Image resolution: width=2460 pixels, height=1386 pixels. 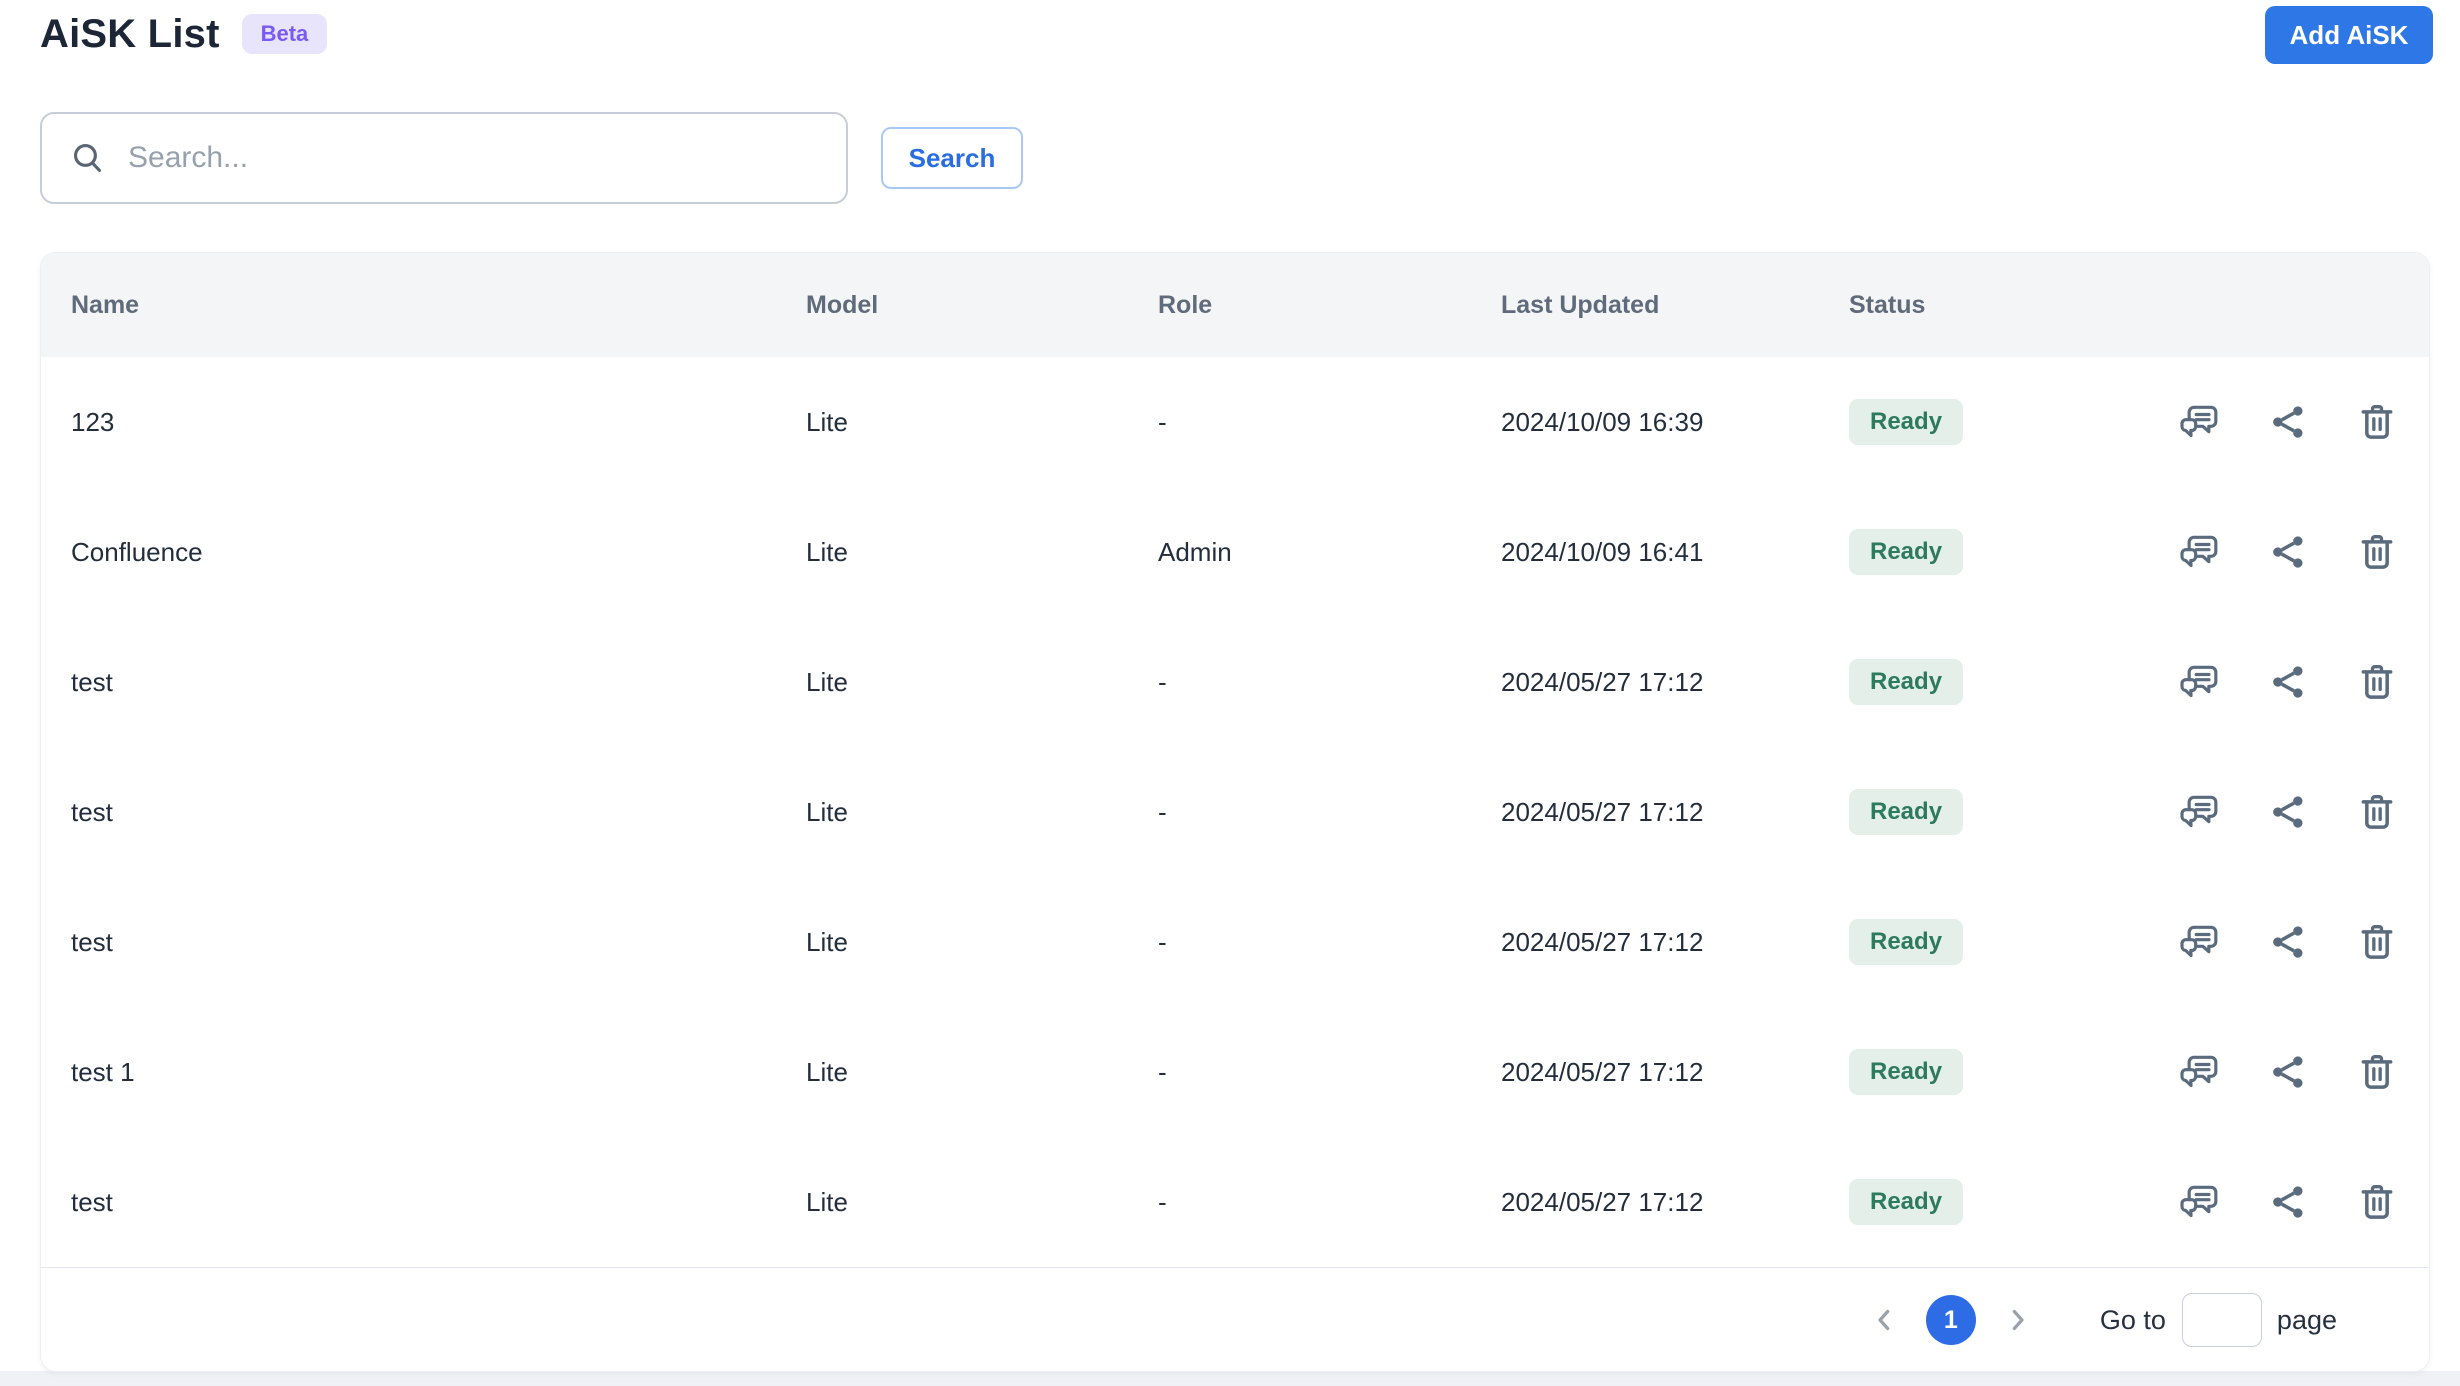 I want to click on table-footer: 1 Go to page, so click(x=1235, y=1319).